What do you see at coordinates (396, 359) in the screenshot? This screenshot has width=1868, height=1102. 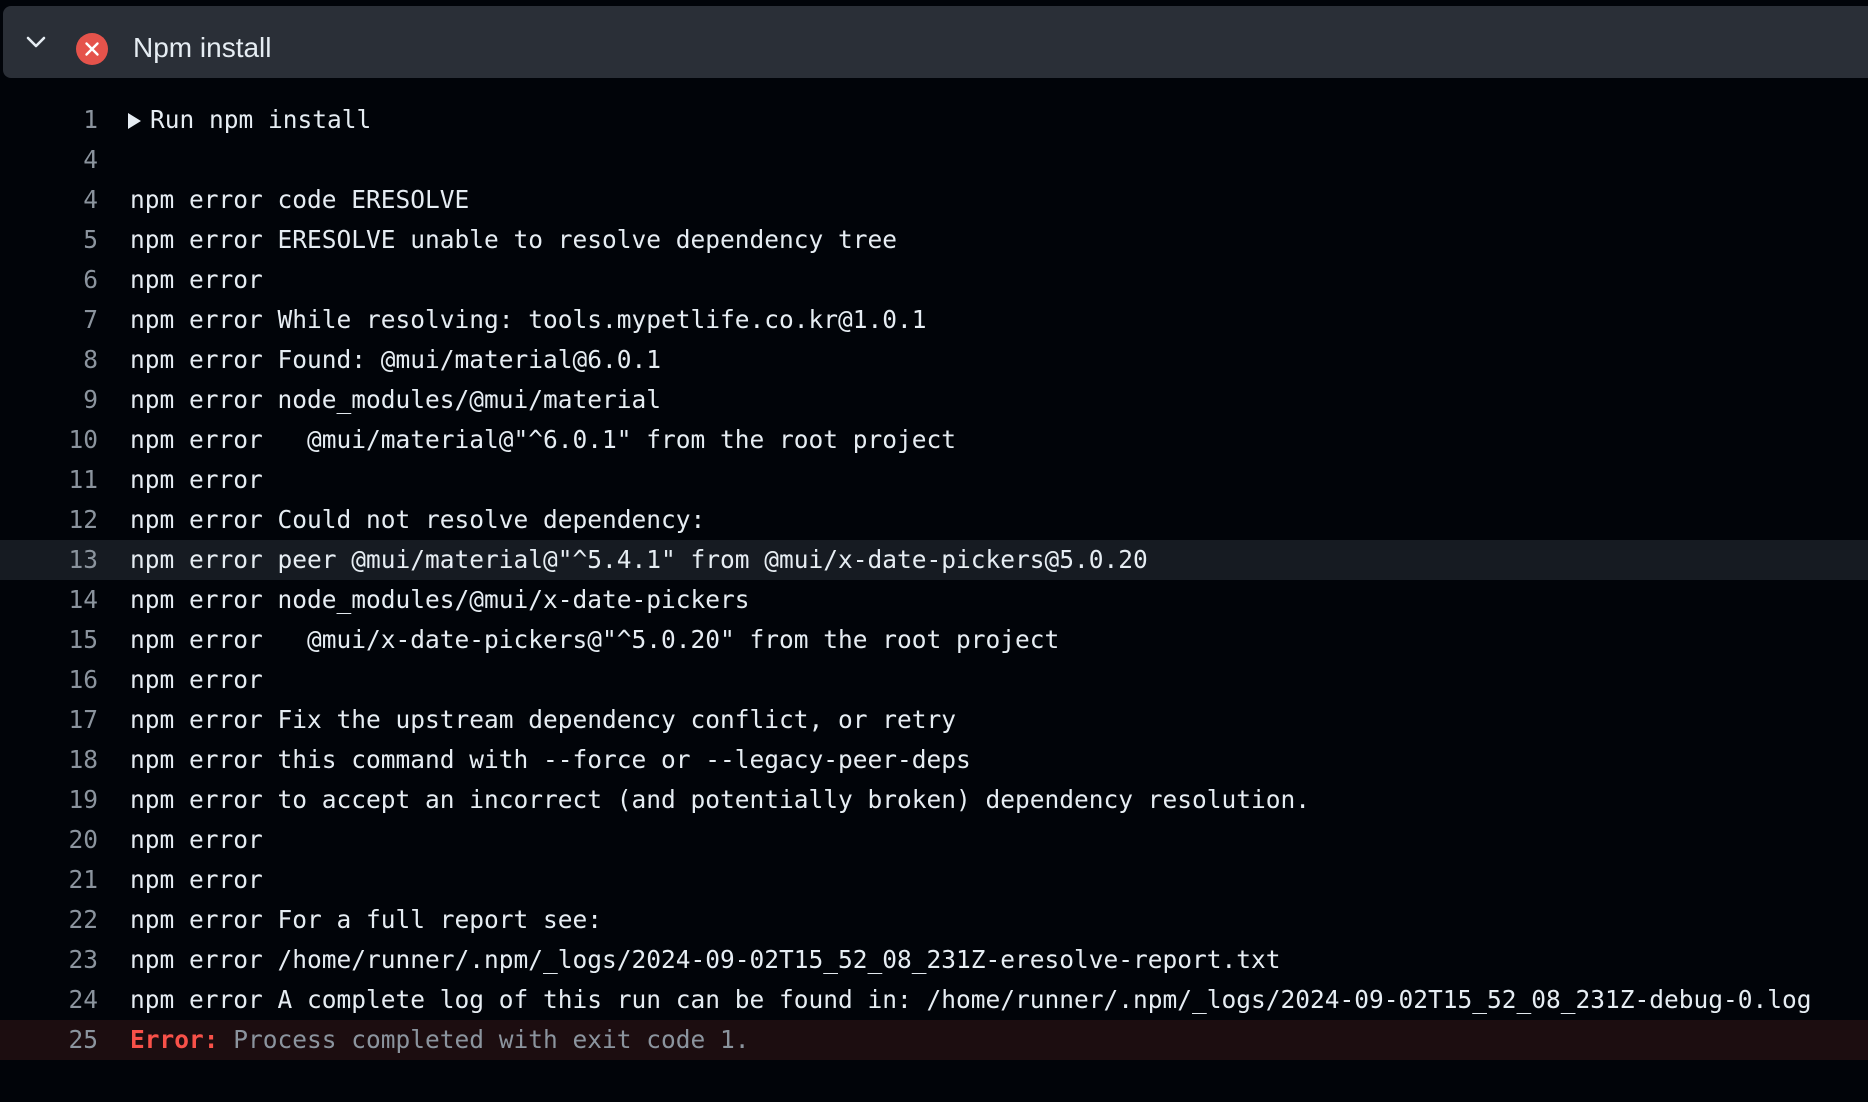 I see `log-line-text: npm error Found: @mui/material@6.0.1` at bounding box center [396, 359].